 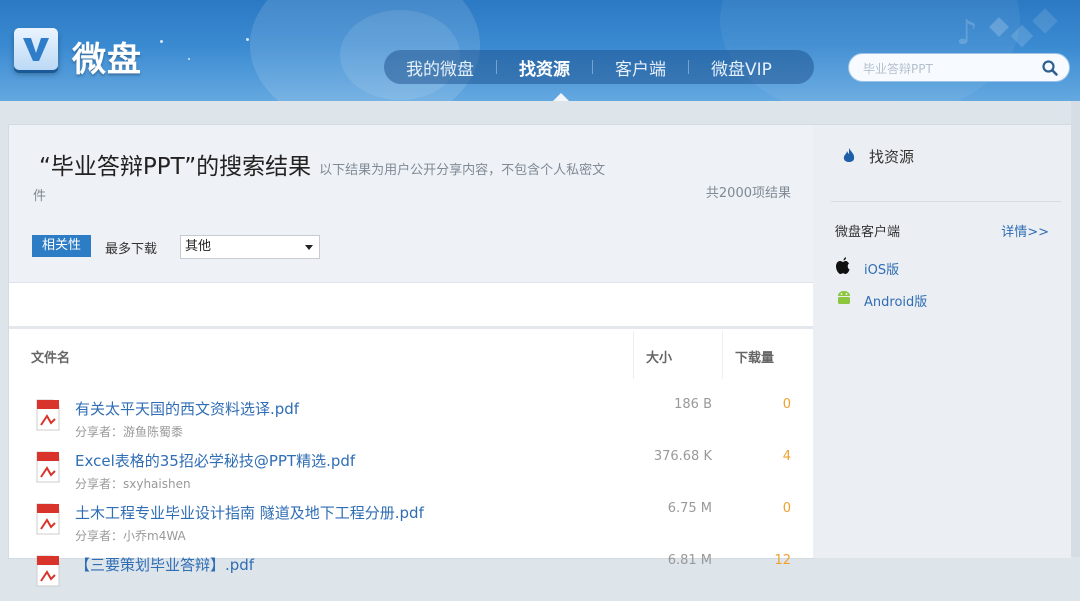 What do you see at coordinates (107, 56) in the screenshot?
I see `logo-text: 微盘` at bounding box center [107, 56].